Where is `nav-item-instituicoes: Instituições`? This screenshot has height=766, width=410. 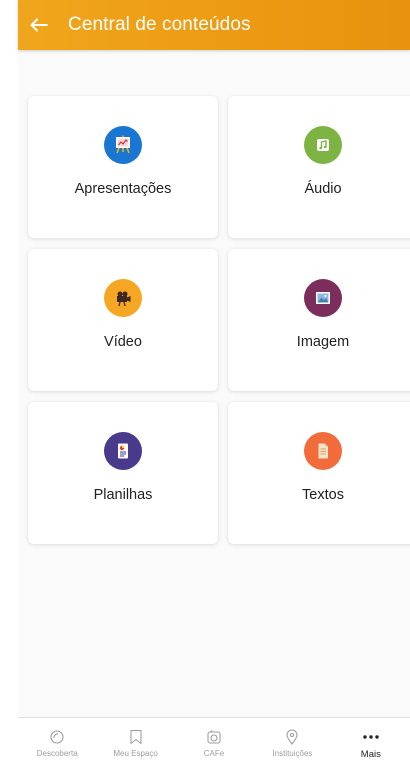
nav-item-instituicoes: Instituições is located at coordinates (292, 738).